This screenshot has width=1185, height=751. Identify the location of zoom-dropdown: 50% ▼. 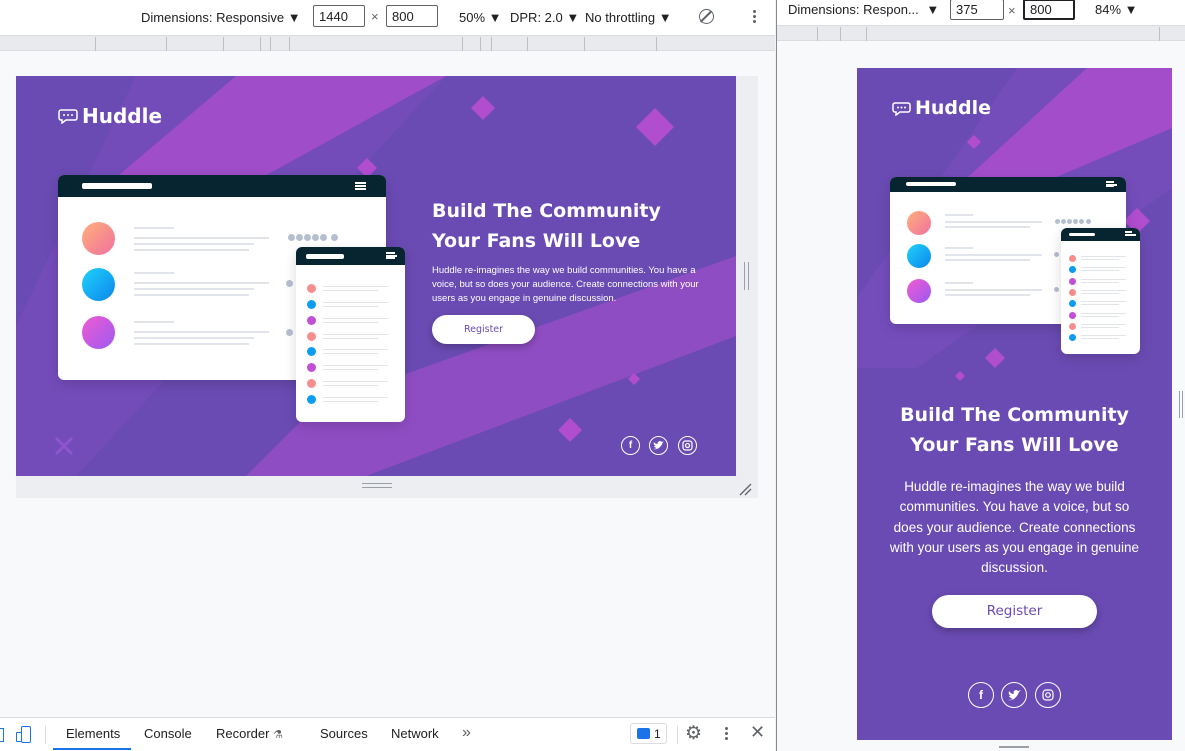
(480, 17).